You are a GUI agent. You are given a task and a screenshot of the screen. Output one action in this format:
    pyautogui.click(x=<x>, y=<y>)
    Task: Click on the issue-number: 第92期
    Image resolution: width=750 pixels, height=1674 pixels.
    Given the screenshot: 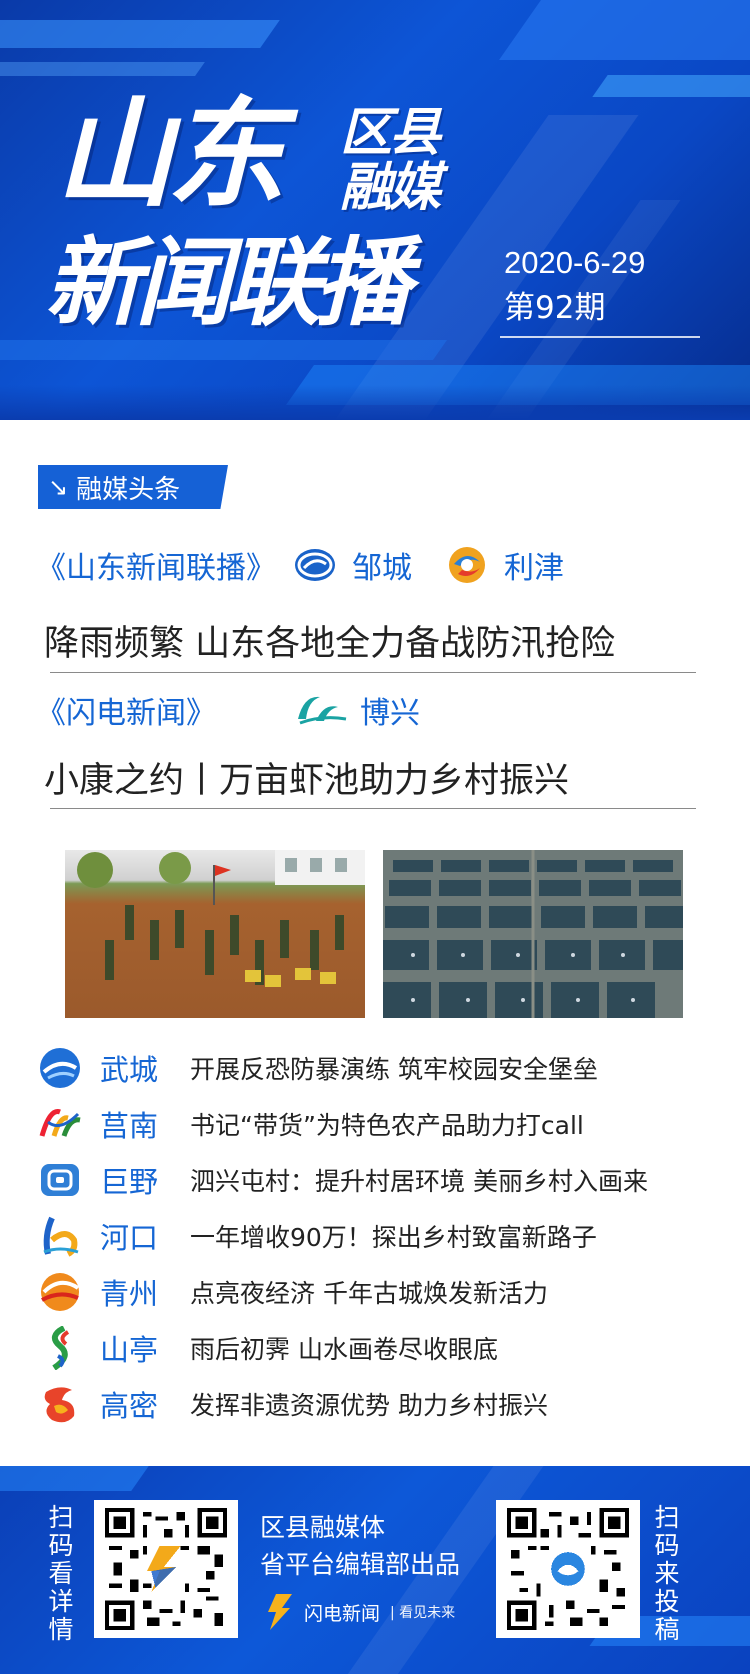 What is the action you would take?
    pyautogui.click(x=555, y=308)
    